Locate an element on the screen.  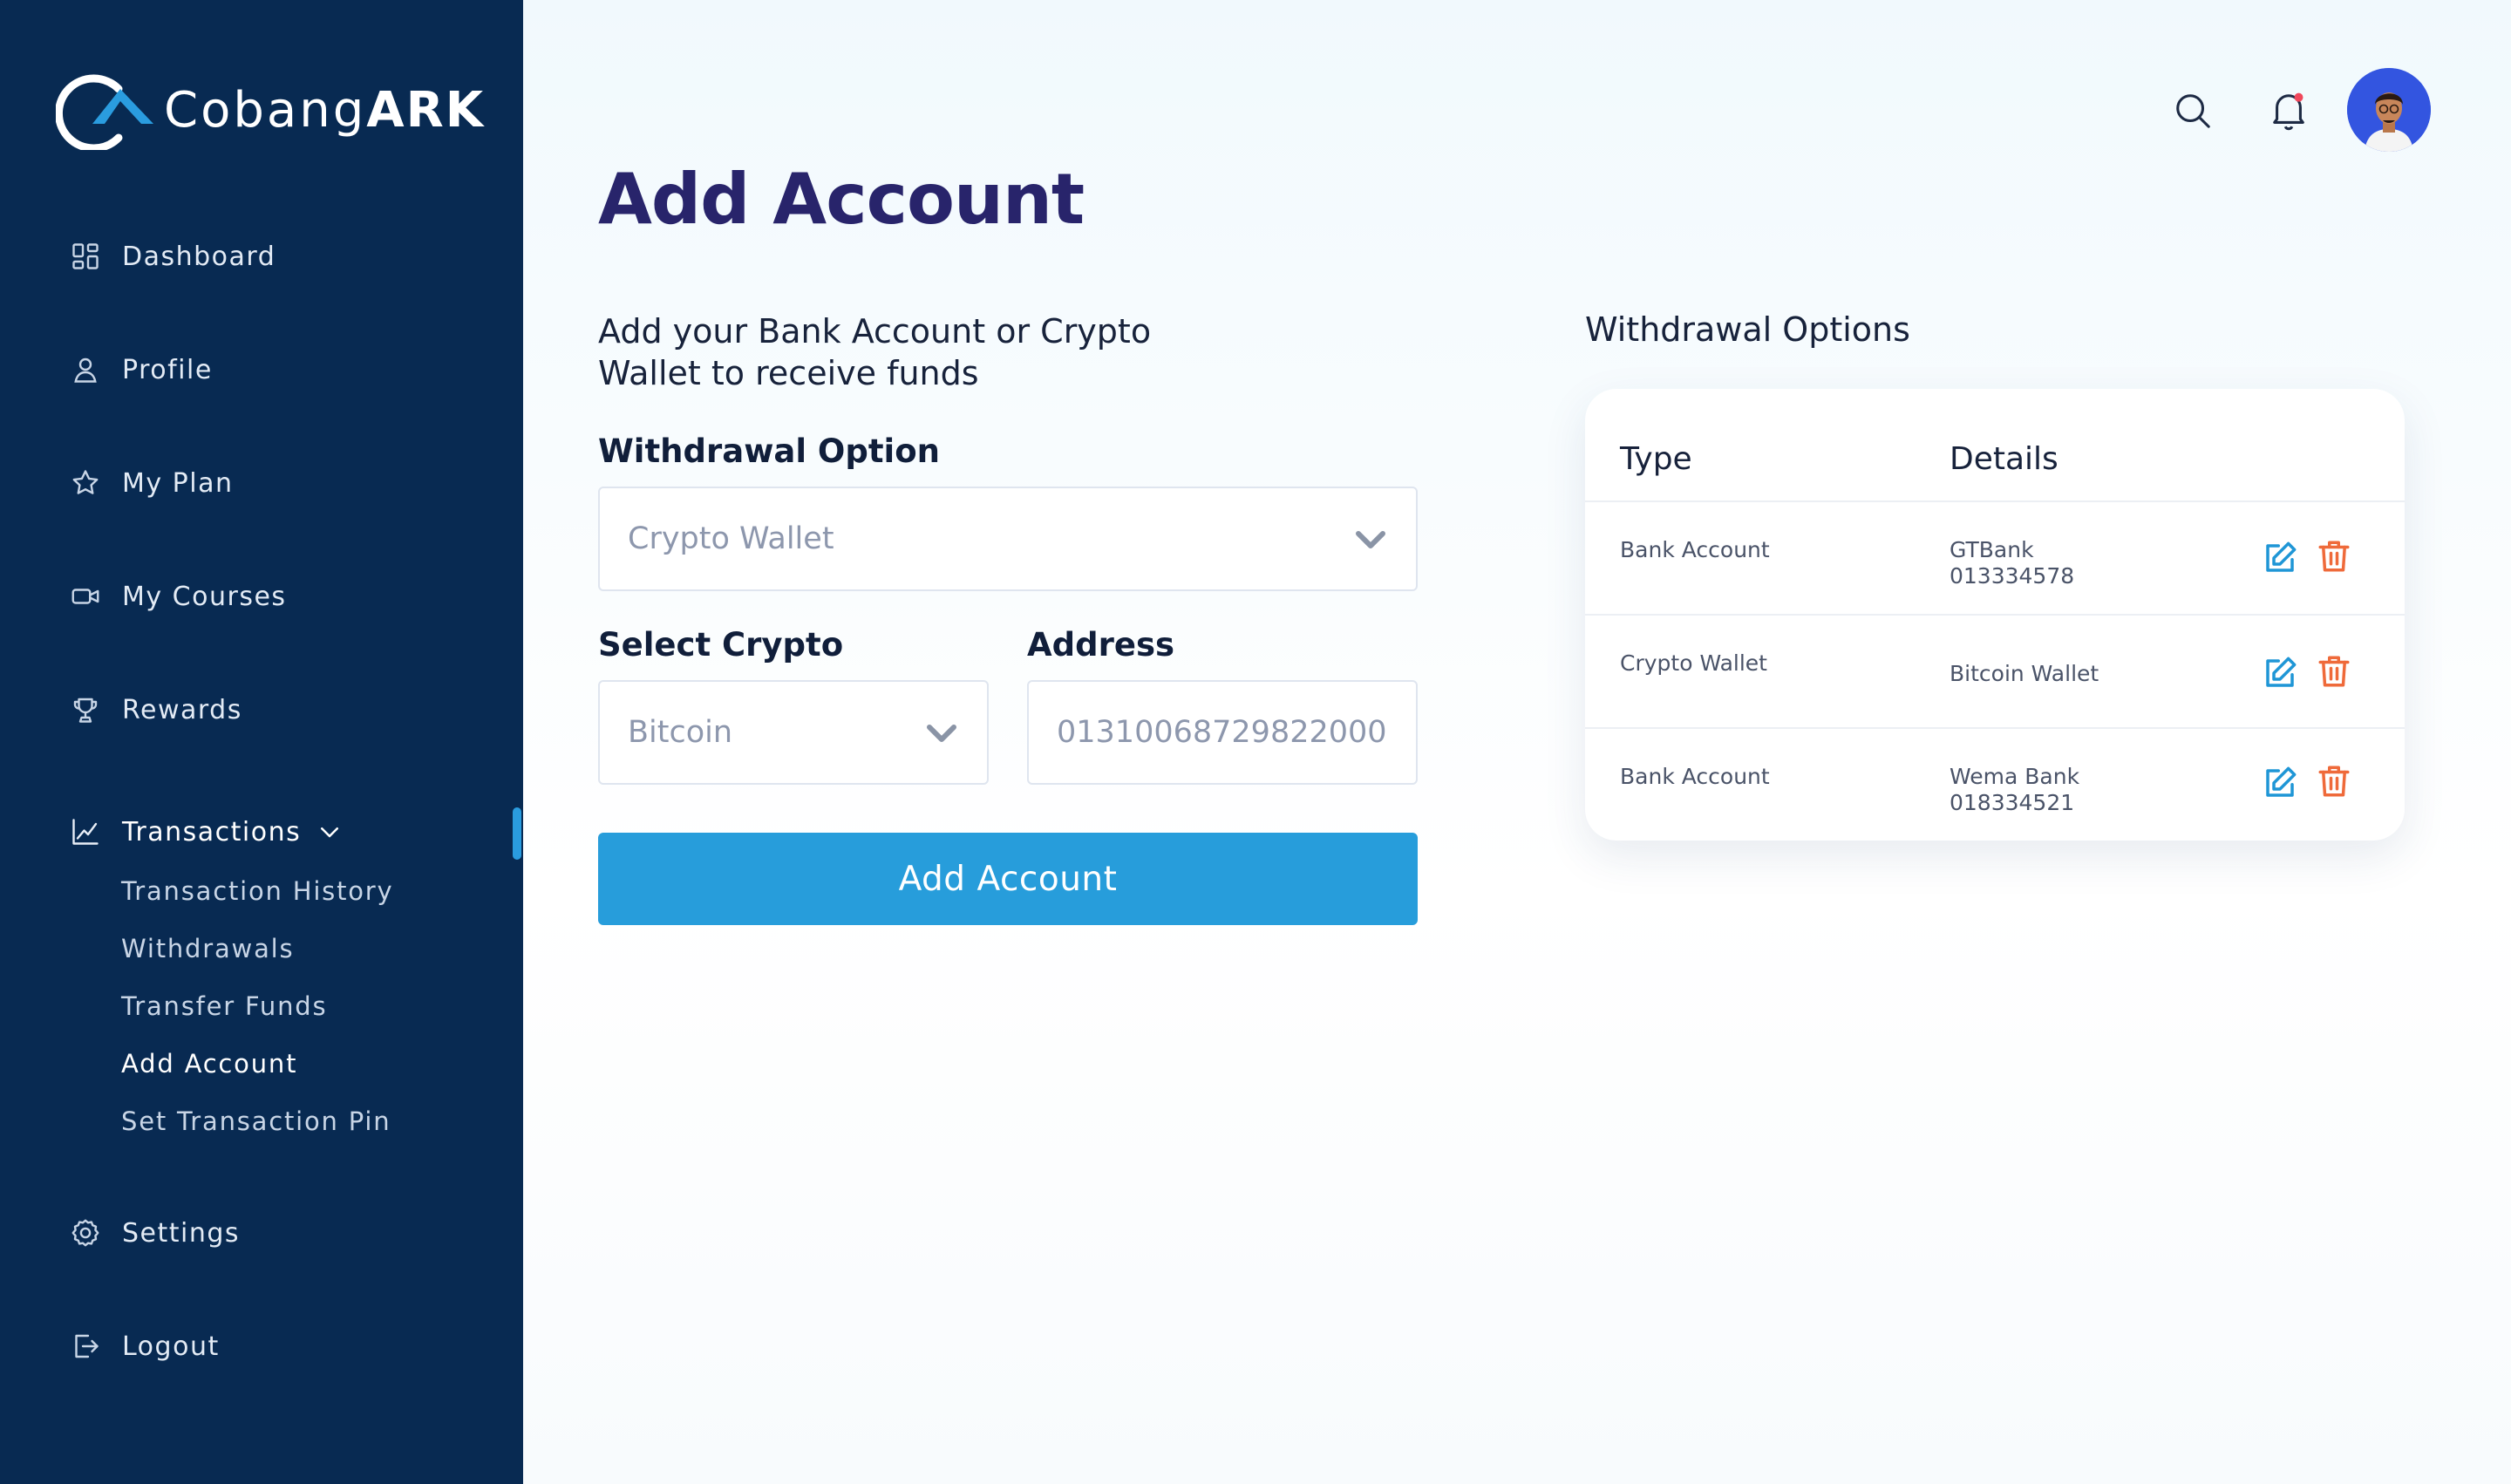
sidebar-item-profile: Profile is located at coordinates (141, 369).